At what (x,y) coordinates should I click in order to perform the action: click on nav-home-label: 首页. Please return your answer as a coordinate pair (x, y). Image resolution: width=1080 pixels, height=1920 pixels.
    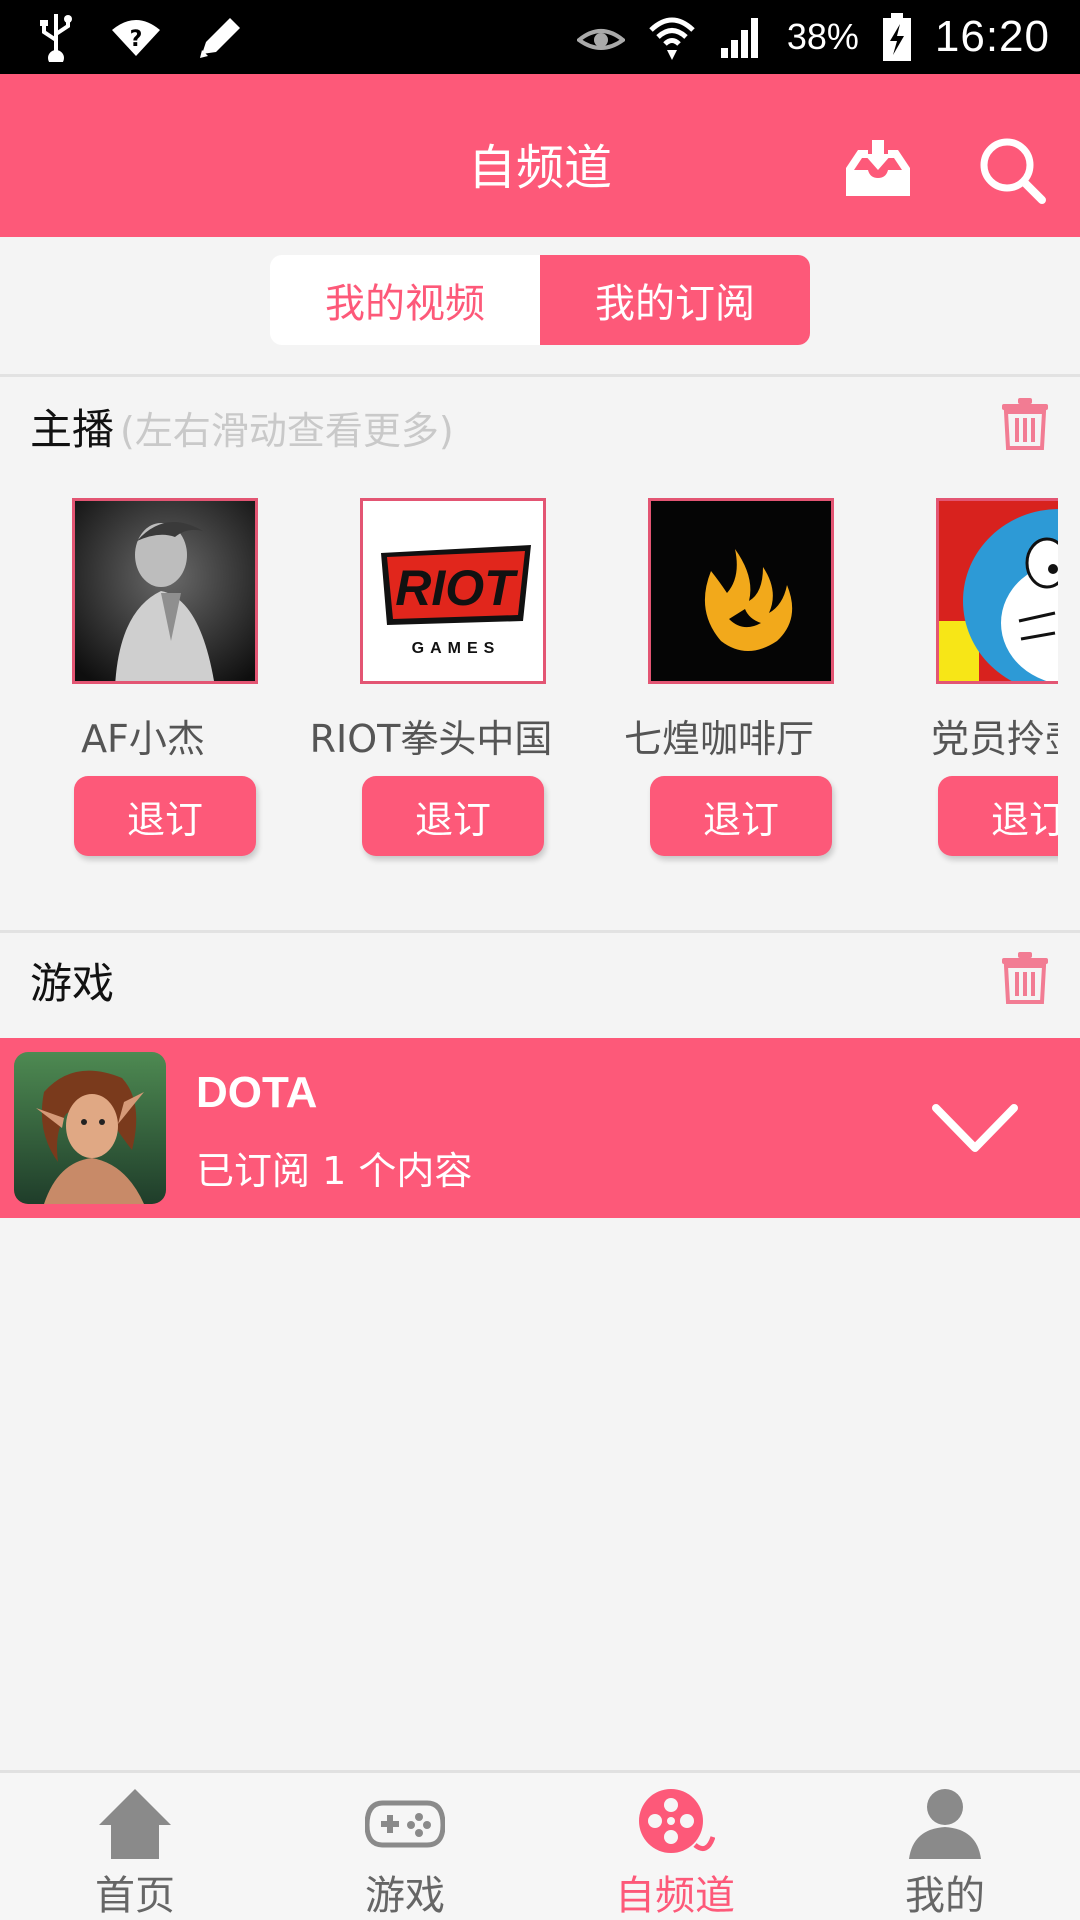
    Looking at the image, I should click on (135, 1896).